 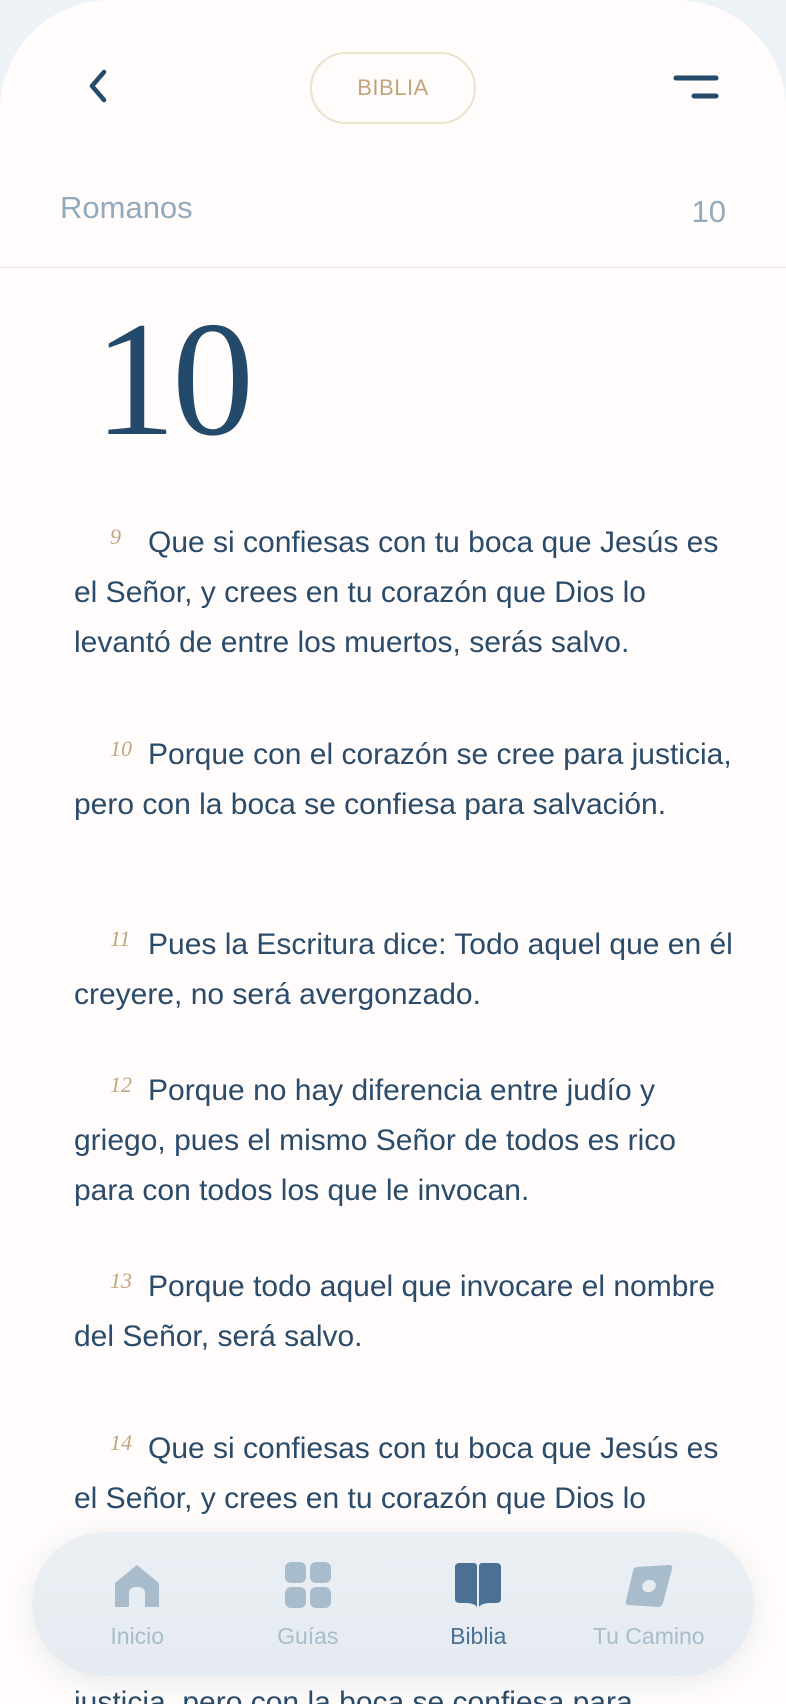 What do you see at coordinates (120, 938) in the screenshot?
I see `verse-number: 11` at bounding box center [120, 938].